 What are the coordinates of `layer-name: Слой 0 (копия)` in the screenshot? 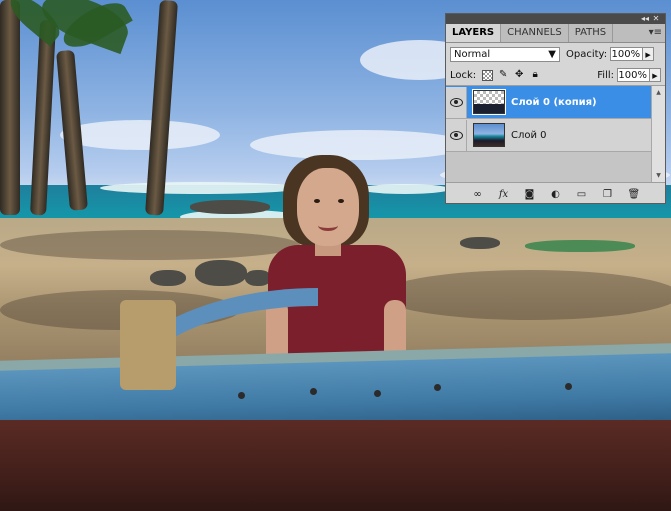 It's located at (554, 102).